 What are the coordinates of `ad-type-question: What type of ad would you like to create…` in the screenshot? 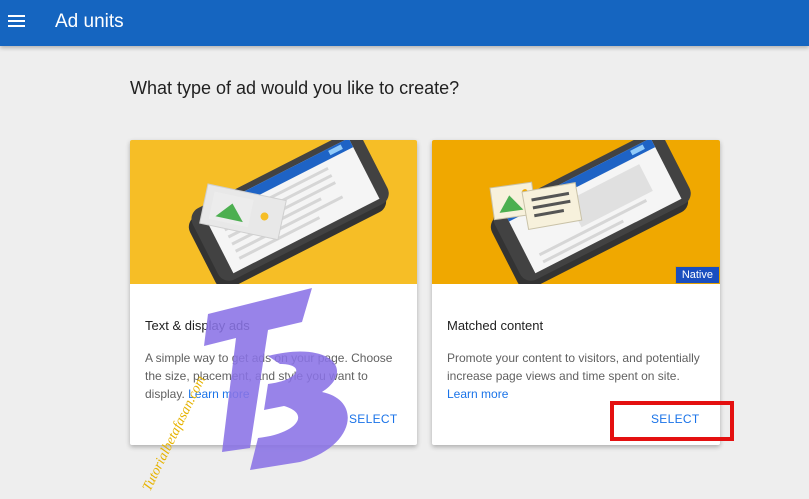 It's located at (295, 88).